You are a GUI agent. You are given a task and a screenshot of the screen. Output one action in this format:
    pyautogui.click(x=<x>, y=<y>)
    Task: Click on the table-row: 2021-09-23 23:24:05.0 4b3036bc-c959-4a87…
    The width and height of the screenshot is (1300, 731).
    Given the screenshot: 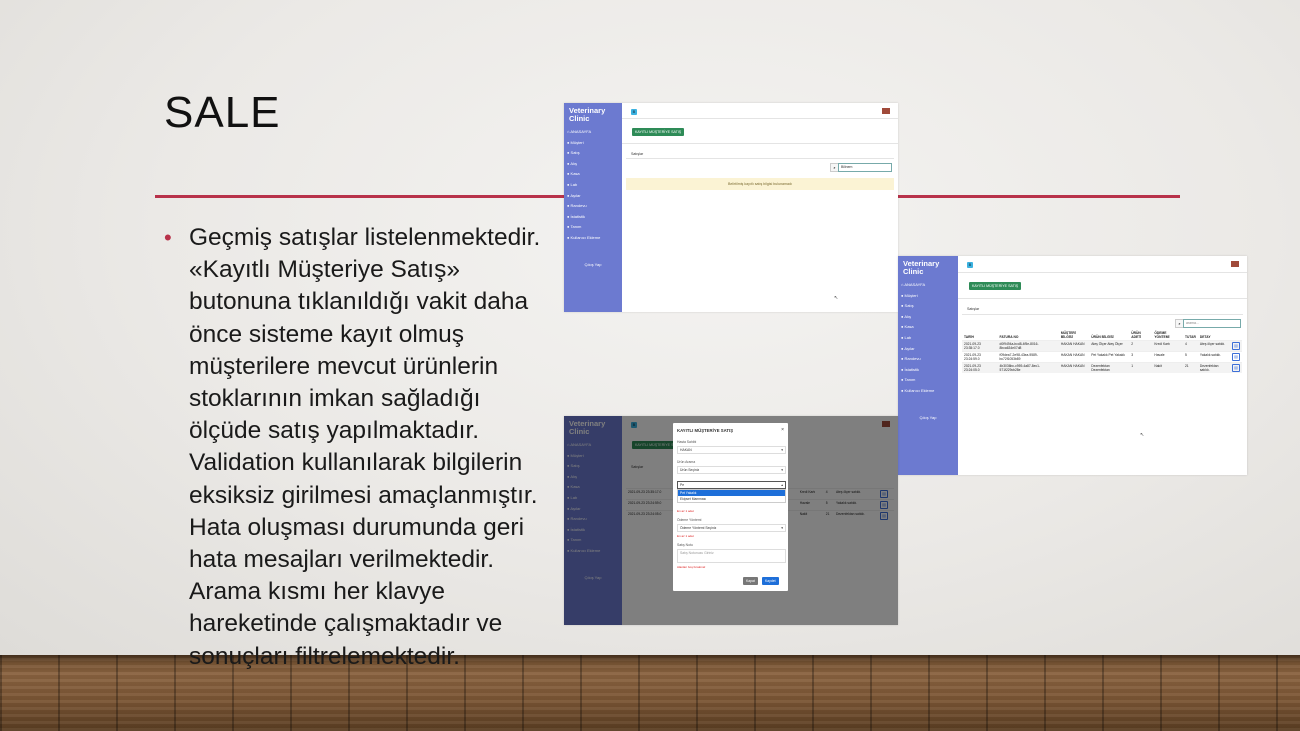 What is the action you would take?
    pyautogui.click(x=1102, y=367)
    